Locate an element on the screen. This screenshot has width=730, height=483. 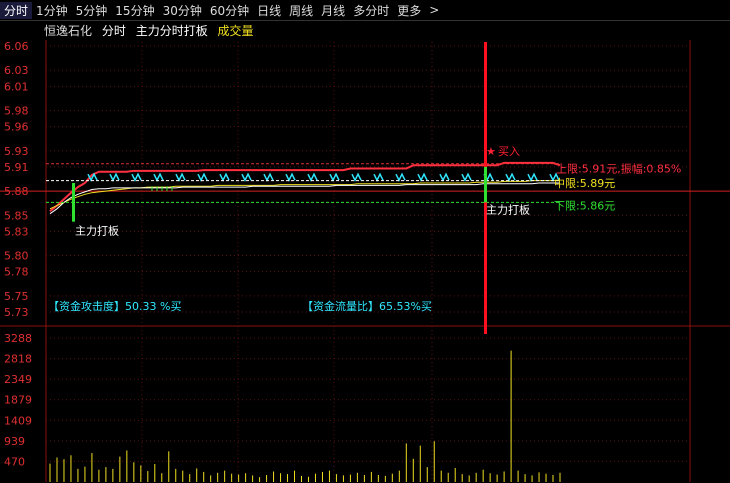
price-tick-4: 5.96 is located at coordinates (16, 127).